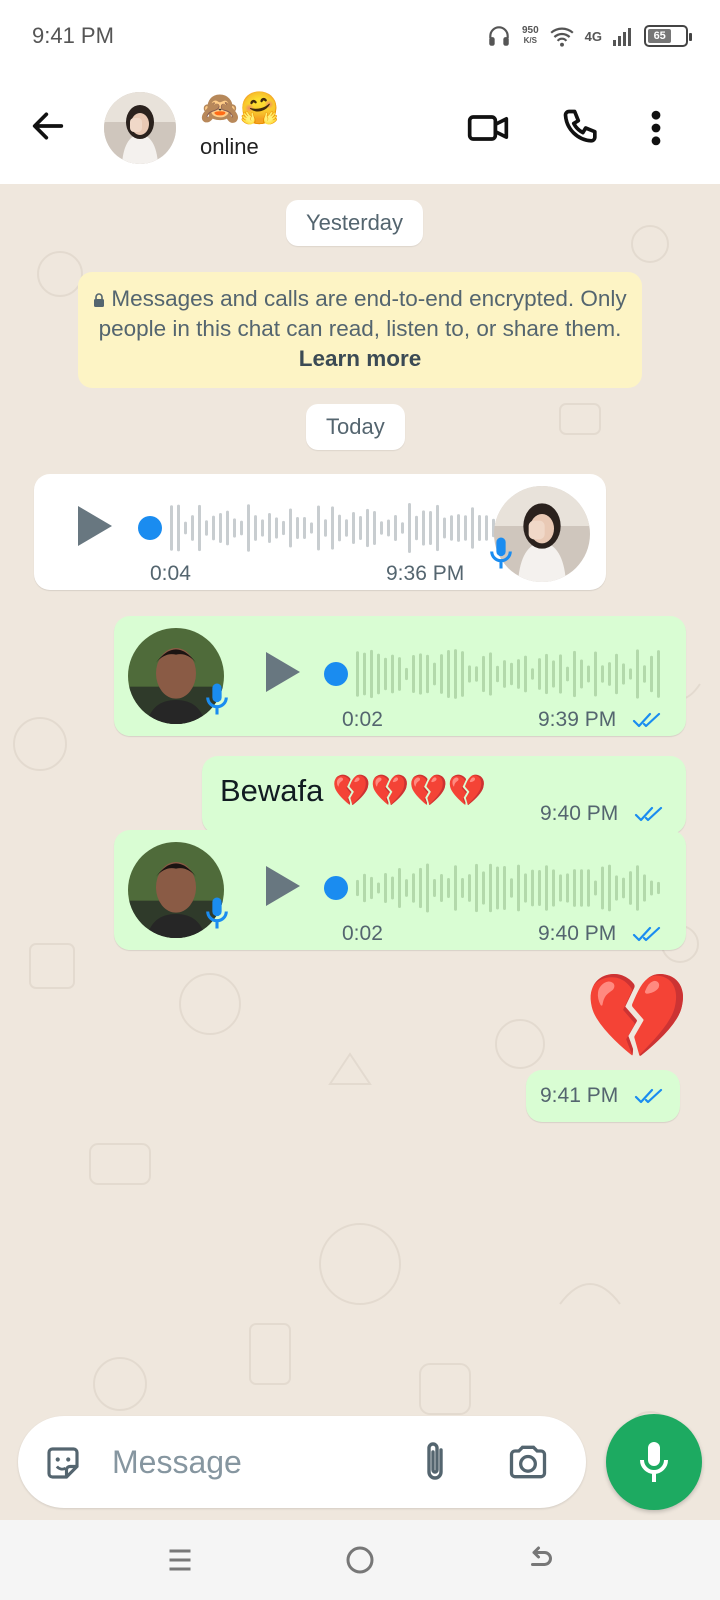 This screenshot has height=1600, width=720. What do you see at coordinates (499, 36) in the screenshot?
I see `headphones-icon` at bounding box center [499, 36].